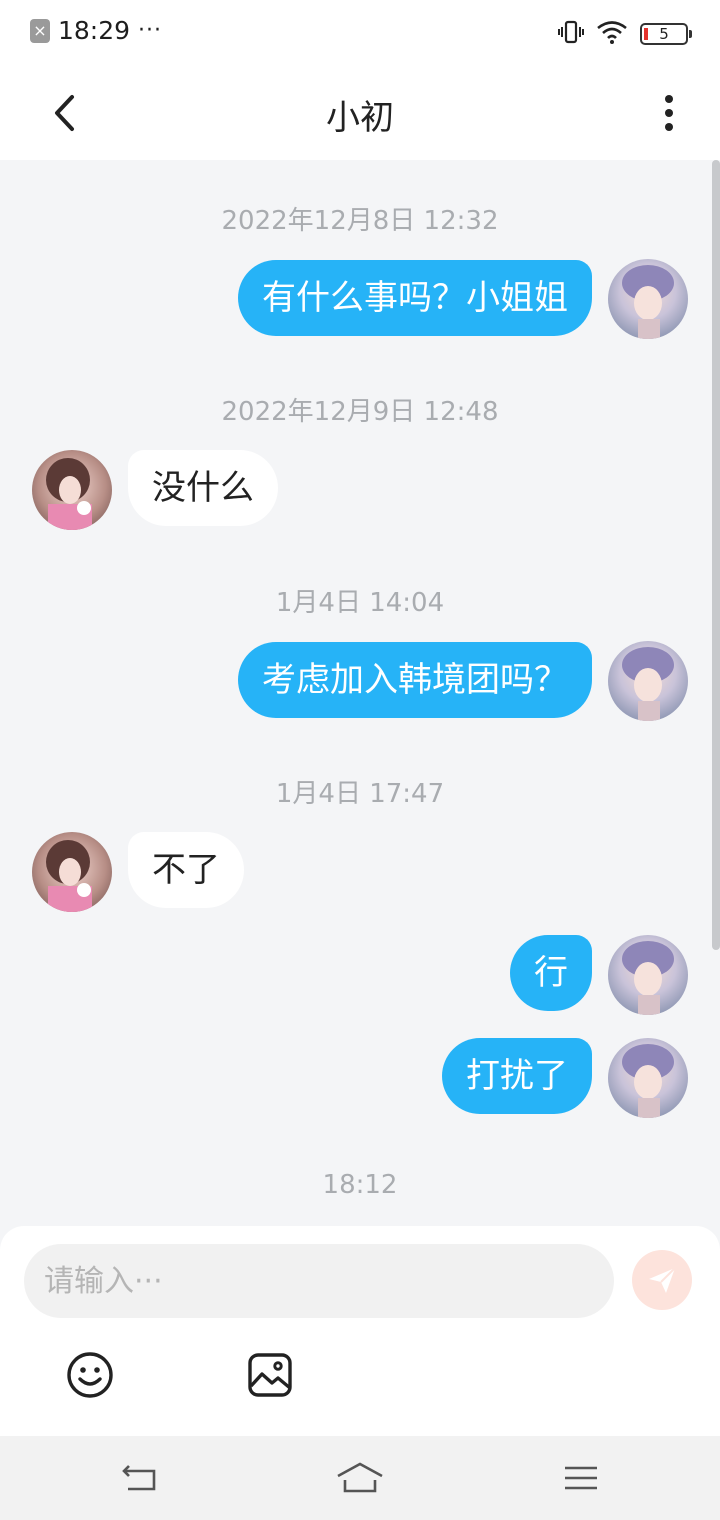 The image size is (720, 1520). I want to click on my-message-bubble: 考虑加入韩境团吗？, so click(415, 680).